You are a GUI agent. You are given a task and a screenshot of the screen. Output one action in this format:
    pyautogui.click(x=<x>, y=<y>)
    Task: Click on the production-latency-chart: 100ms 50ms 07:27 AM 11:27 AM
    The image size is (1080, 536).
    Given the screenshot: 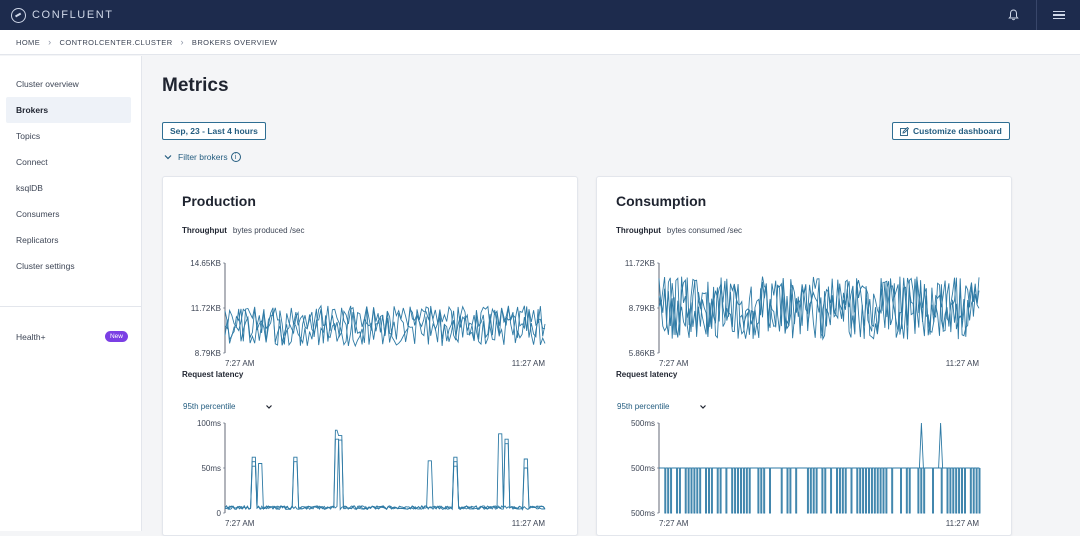 What is the action you would take?
    pyautogui.click(x=371, y=473)
    